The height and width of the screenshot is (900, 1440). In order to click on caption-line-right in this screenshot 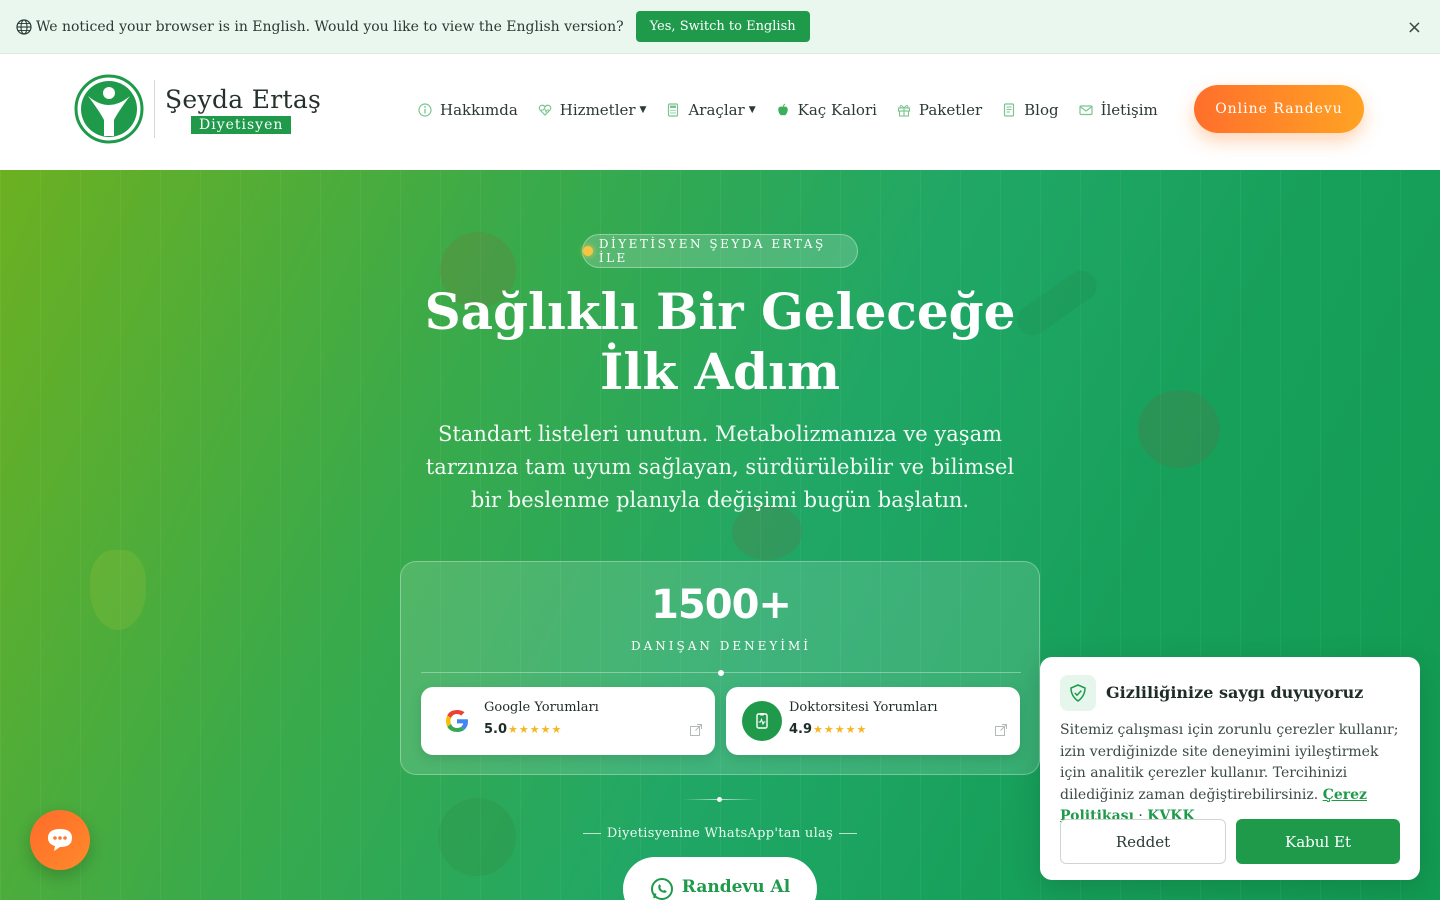, I will do `click(848, 833)`.